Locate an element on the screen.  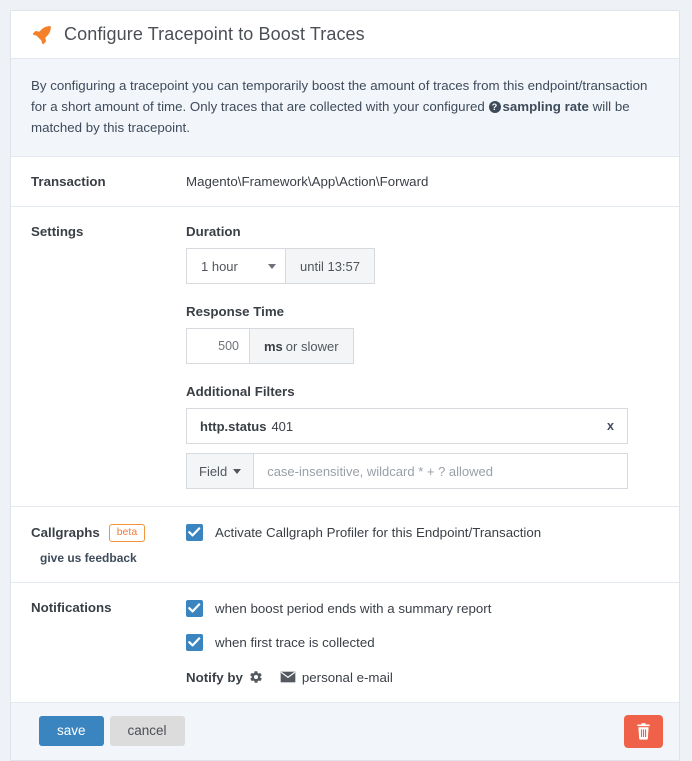
delete-button is located at coordinates (643, 731).